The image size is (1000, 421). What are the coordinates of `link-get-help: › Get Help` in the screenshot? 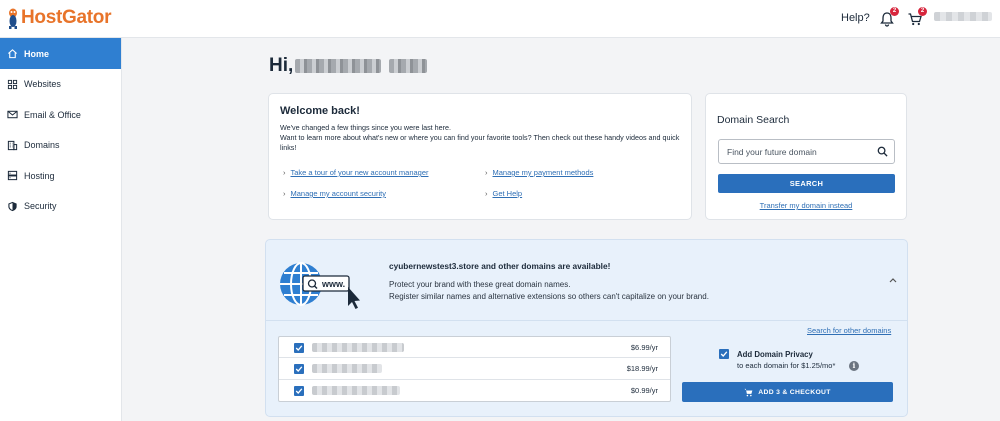 It's located at (503, 193).